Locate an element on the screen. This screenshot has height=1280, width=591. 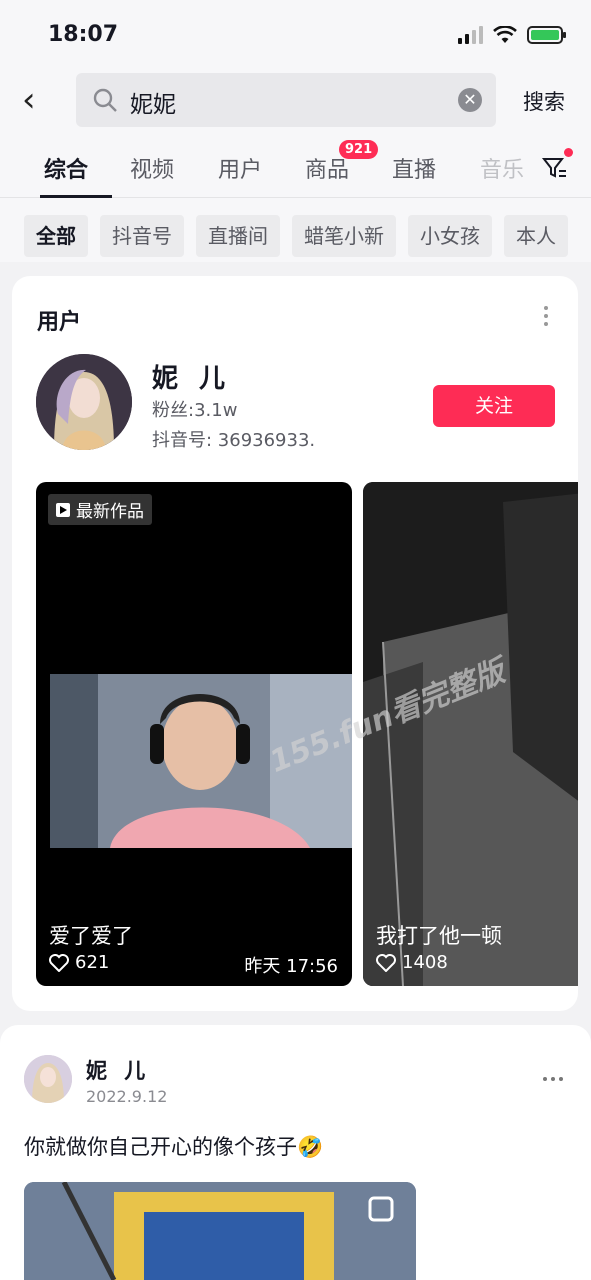
follow-button: 关注 is located at coordinates (494, 406).